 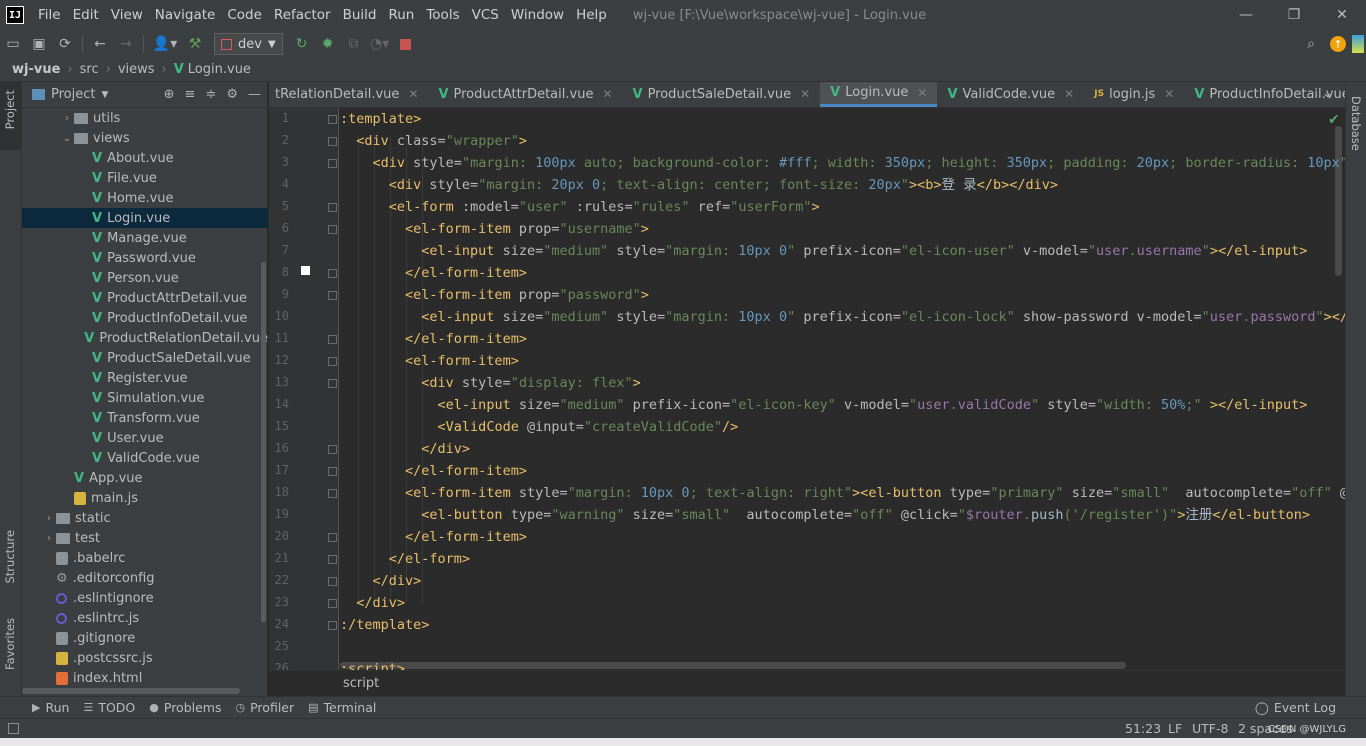 I want to click on restore-icon: ❐, so click(x=1294, y=15).